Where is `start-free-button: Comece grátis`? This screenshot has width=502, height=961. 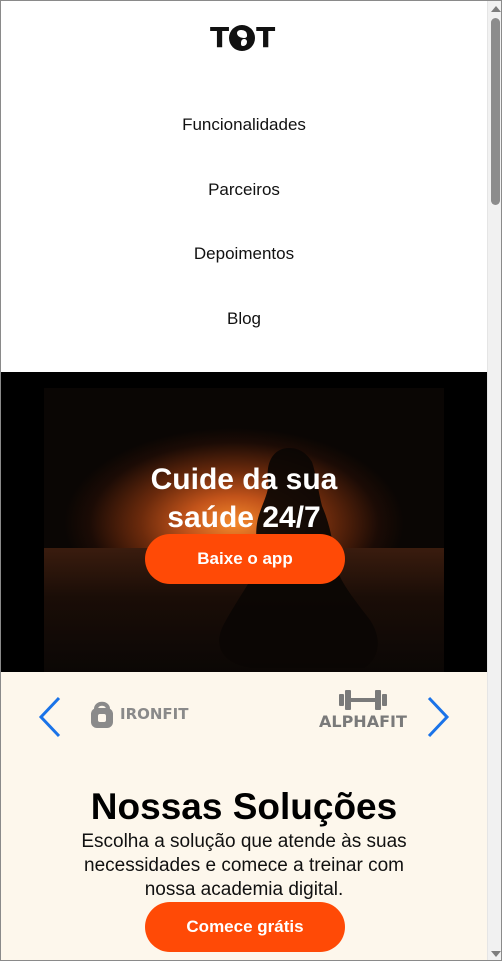
start-free-button: Comece grátis is located at coordinates (245, 927).